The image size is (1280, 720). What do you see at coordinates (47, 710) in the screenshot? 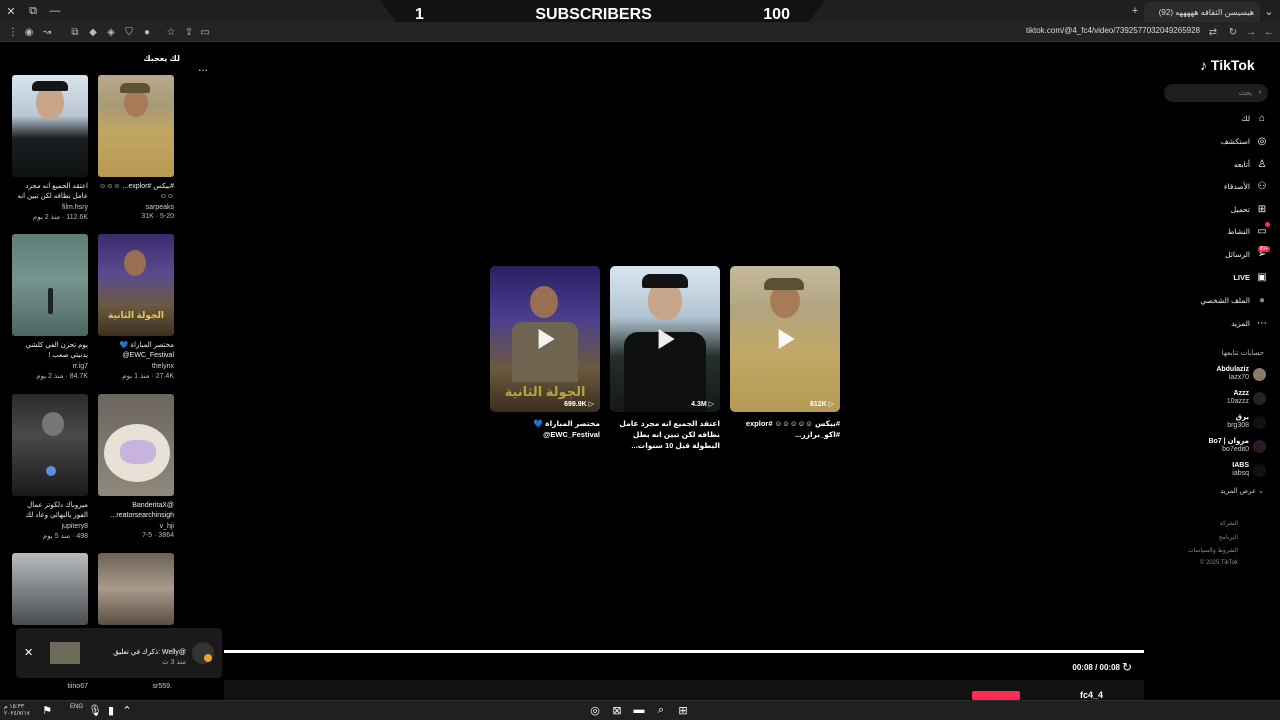
I see `notification-icon: ⚑` at bounding box center [47, 710].